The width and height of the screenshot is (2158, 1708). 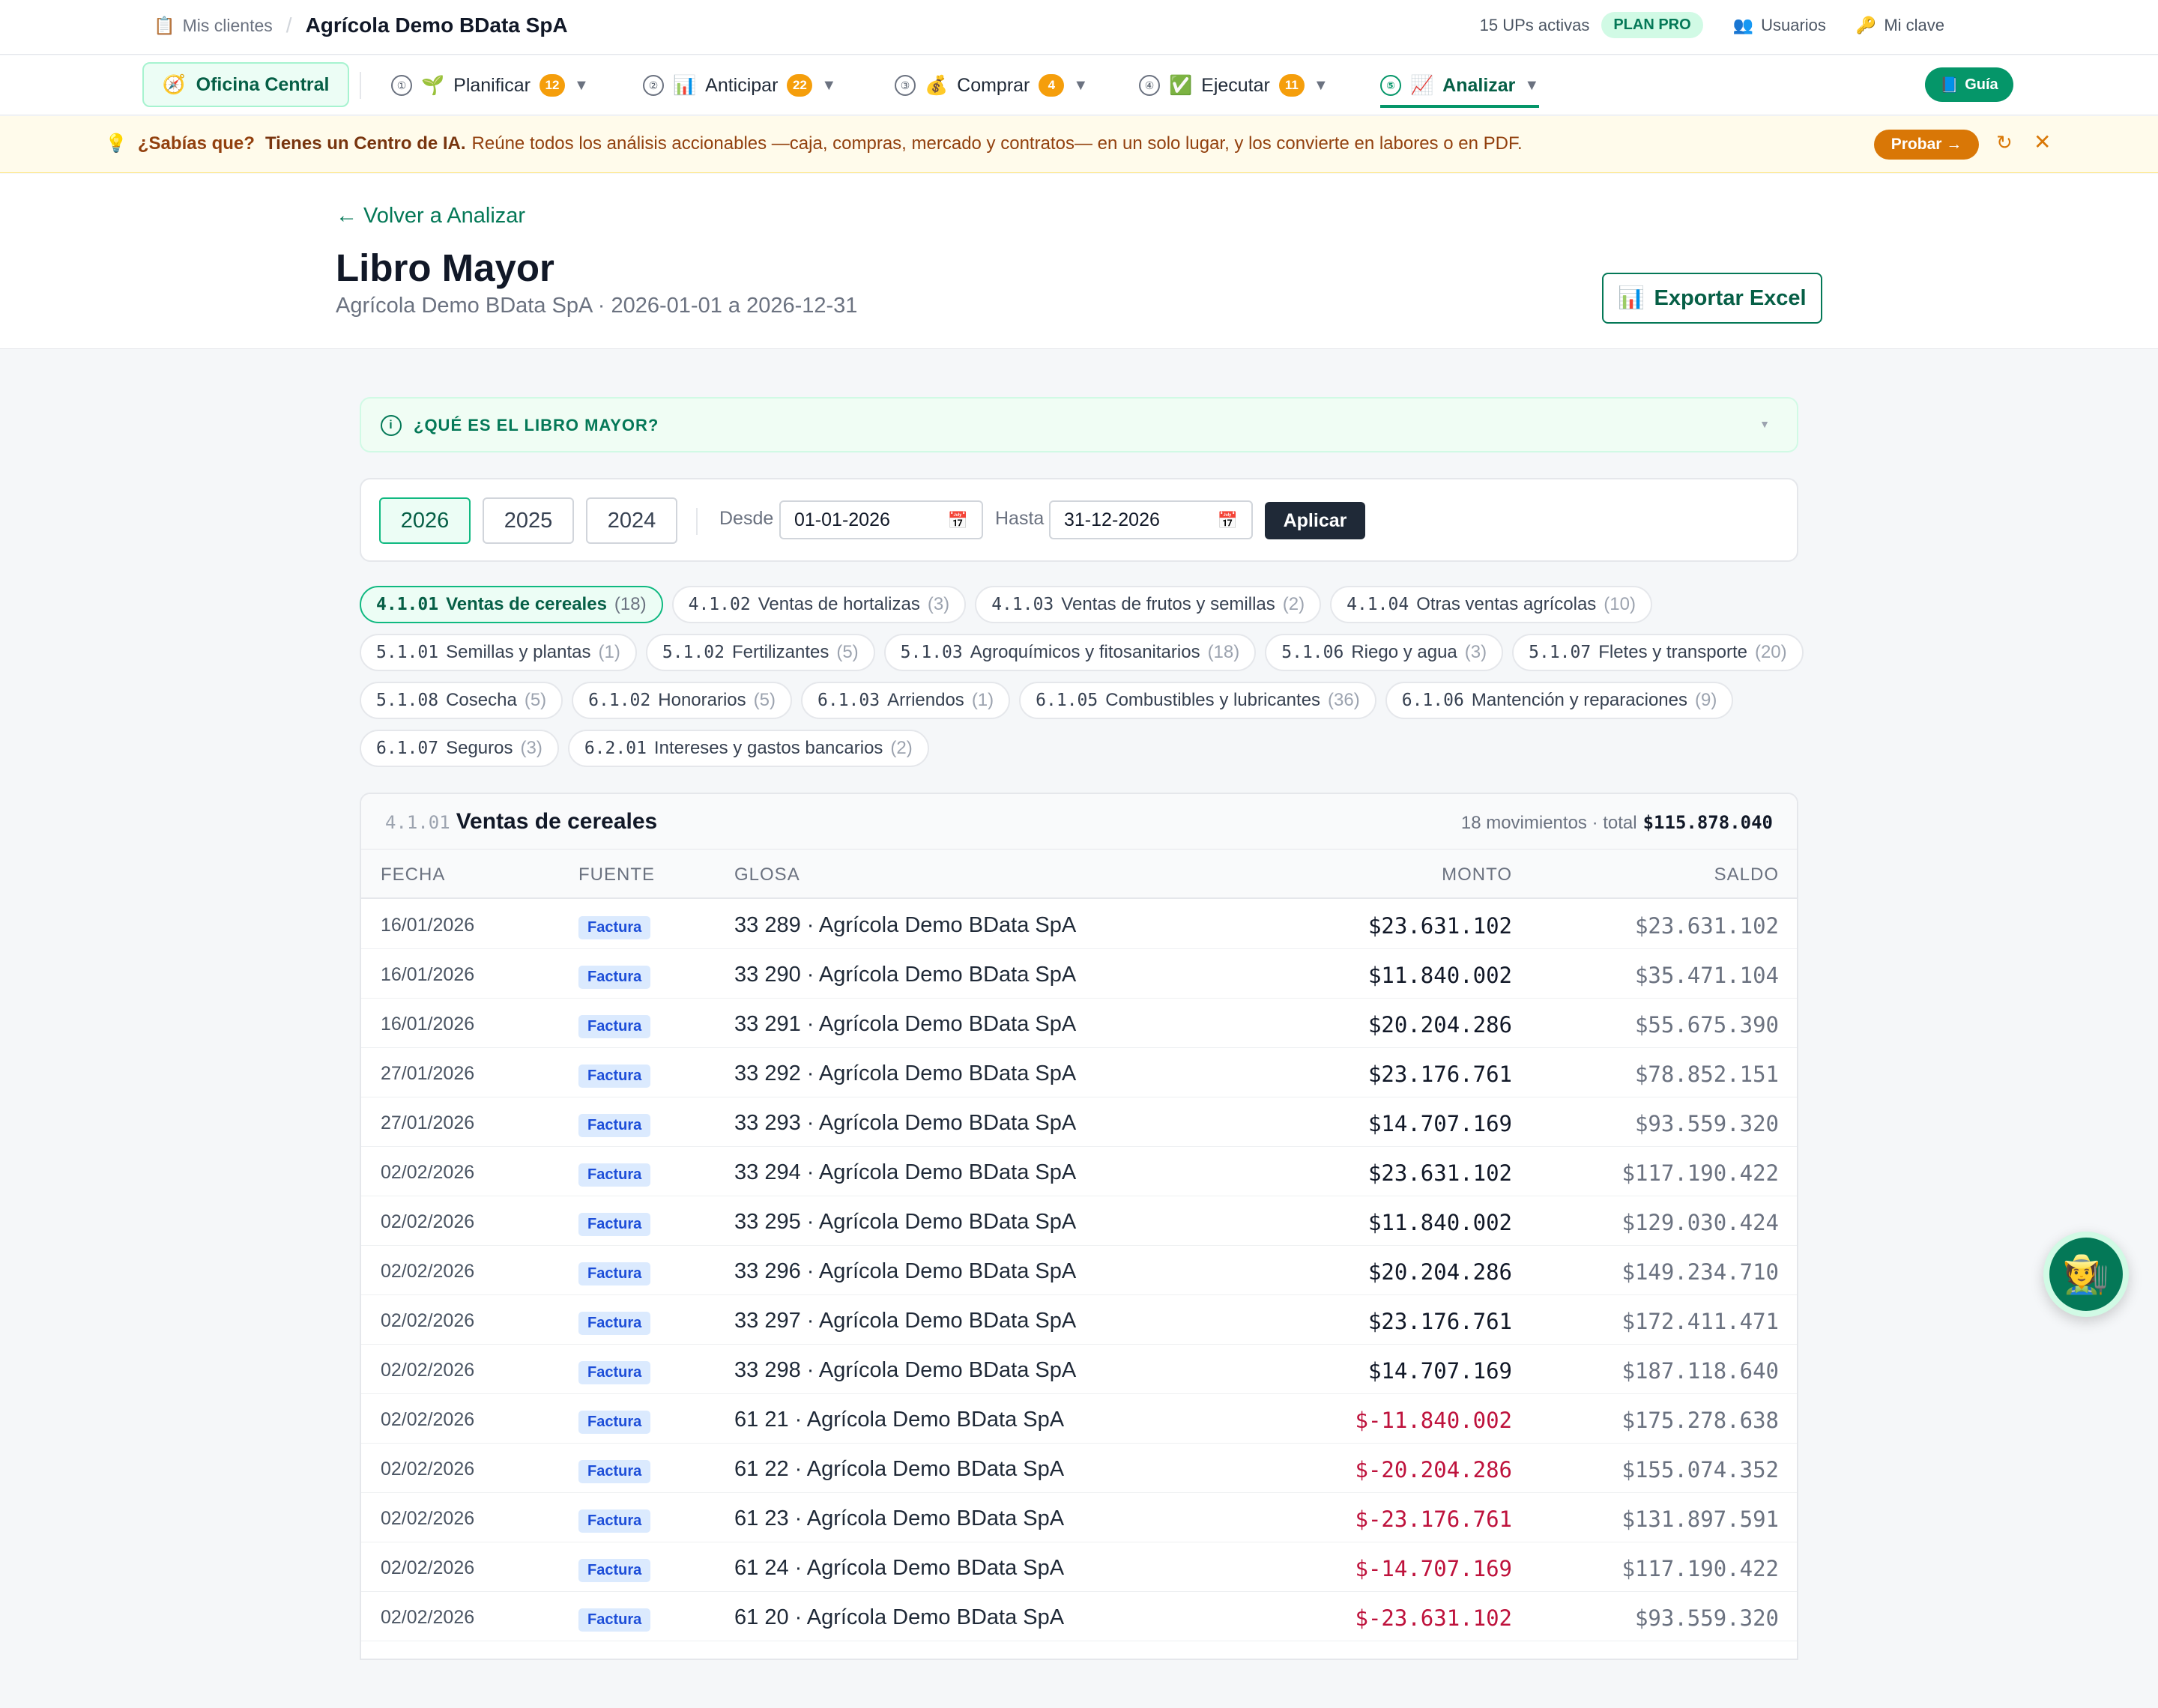 I want to click on row-balance: $149.234.710, so click(x=1700, y=1272).